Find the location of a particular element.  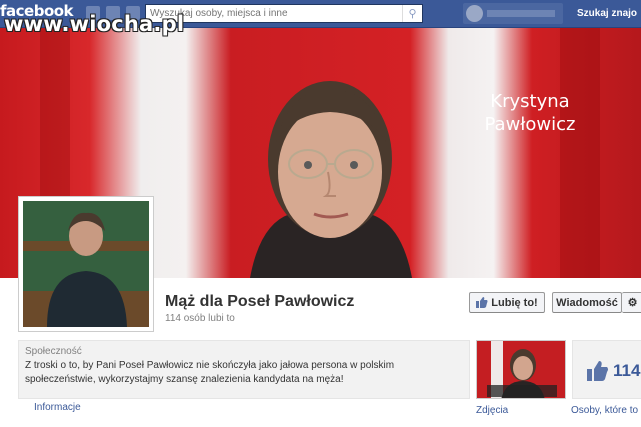

profile-photo-illustration is located at coordinates (86, 264).